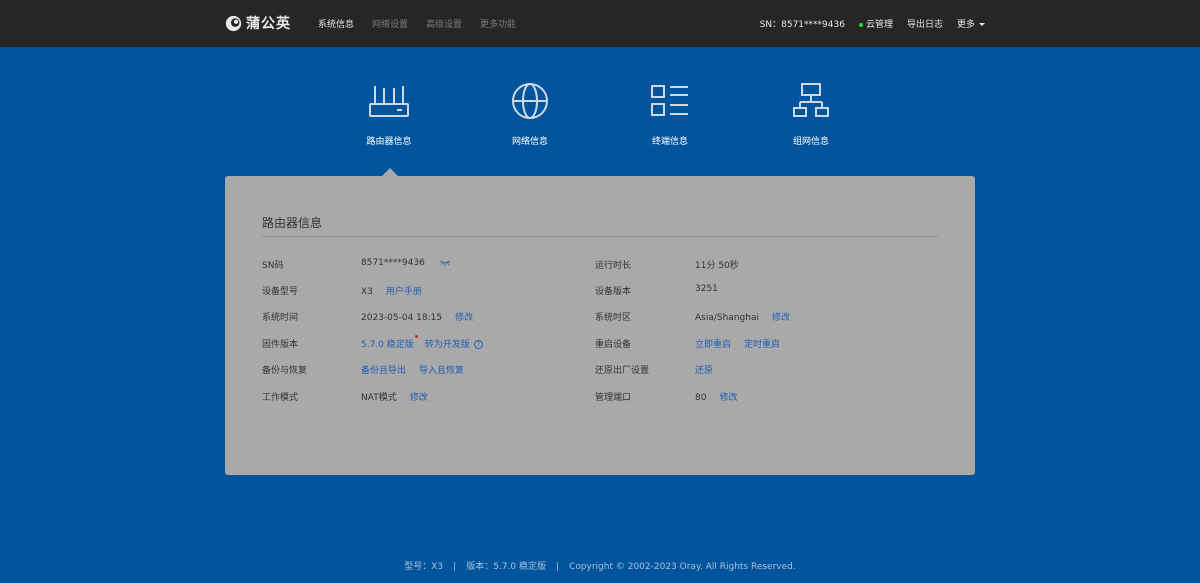 The image size is (1200, 583). What do you see at coordinates (464, 318) in the screenshot?
I see `edit-time-link: 修改` at bounding box center [464, 318].